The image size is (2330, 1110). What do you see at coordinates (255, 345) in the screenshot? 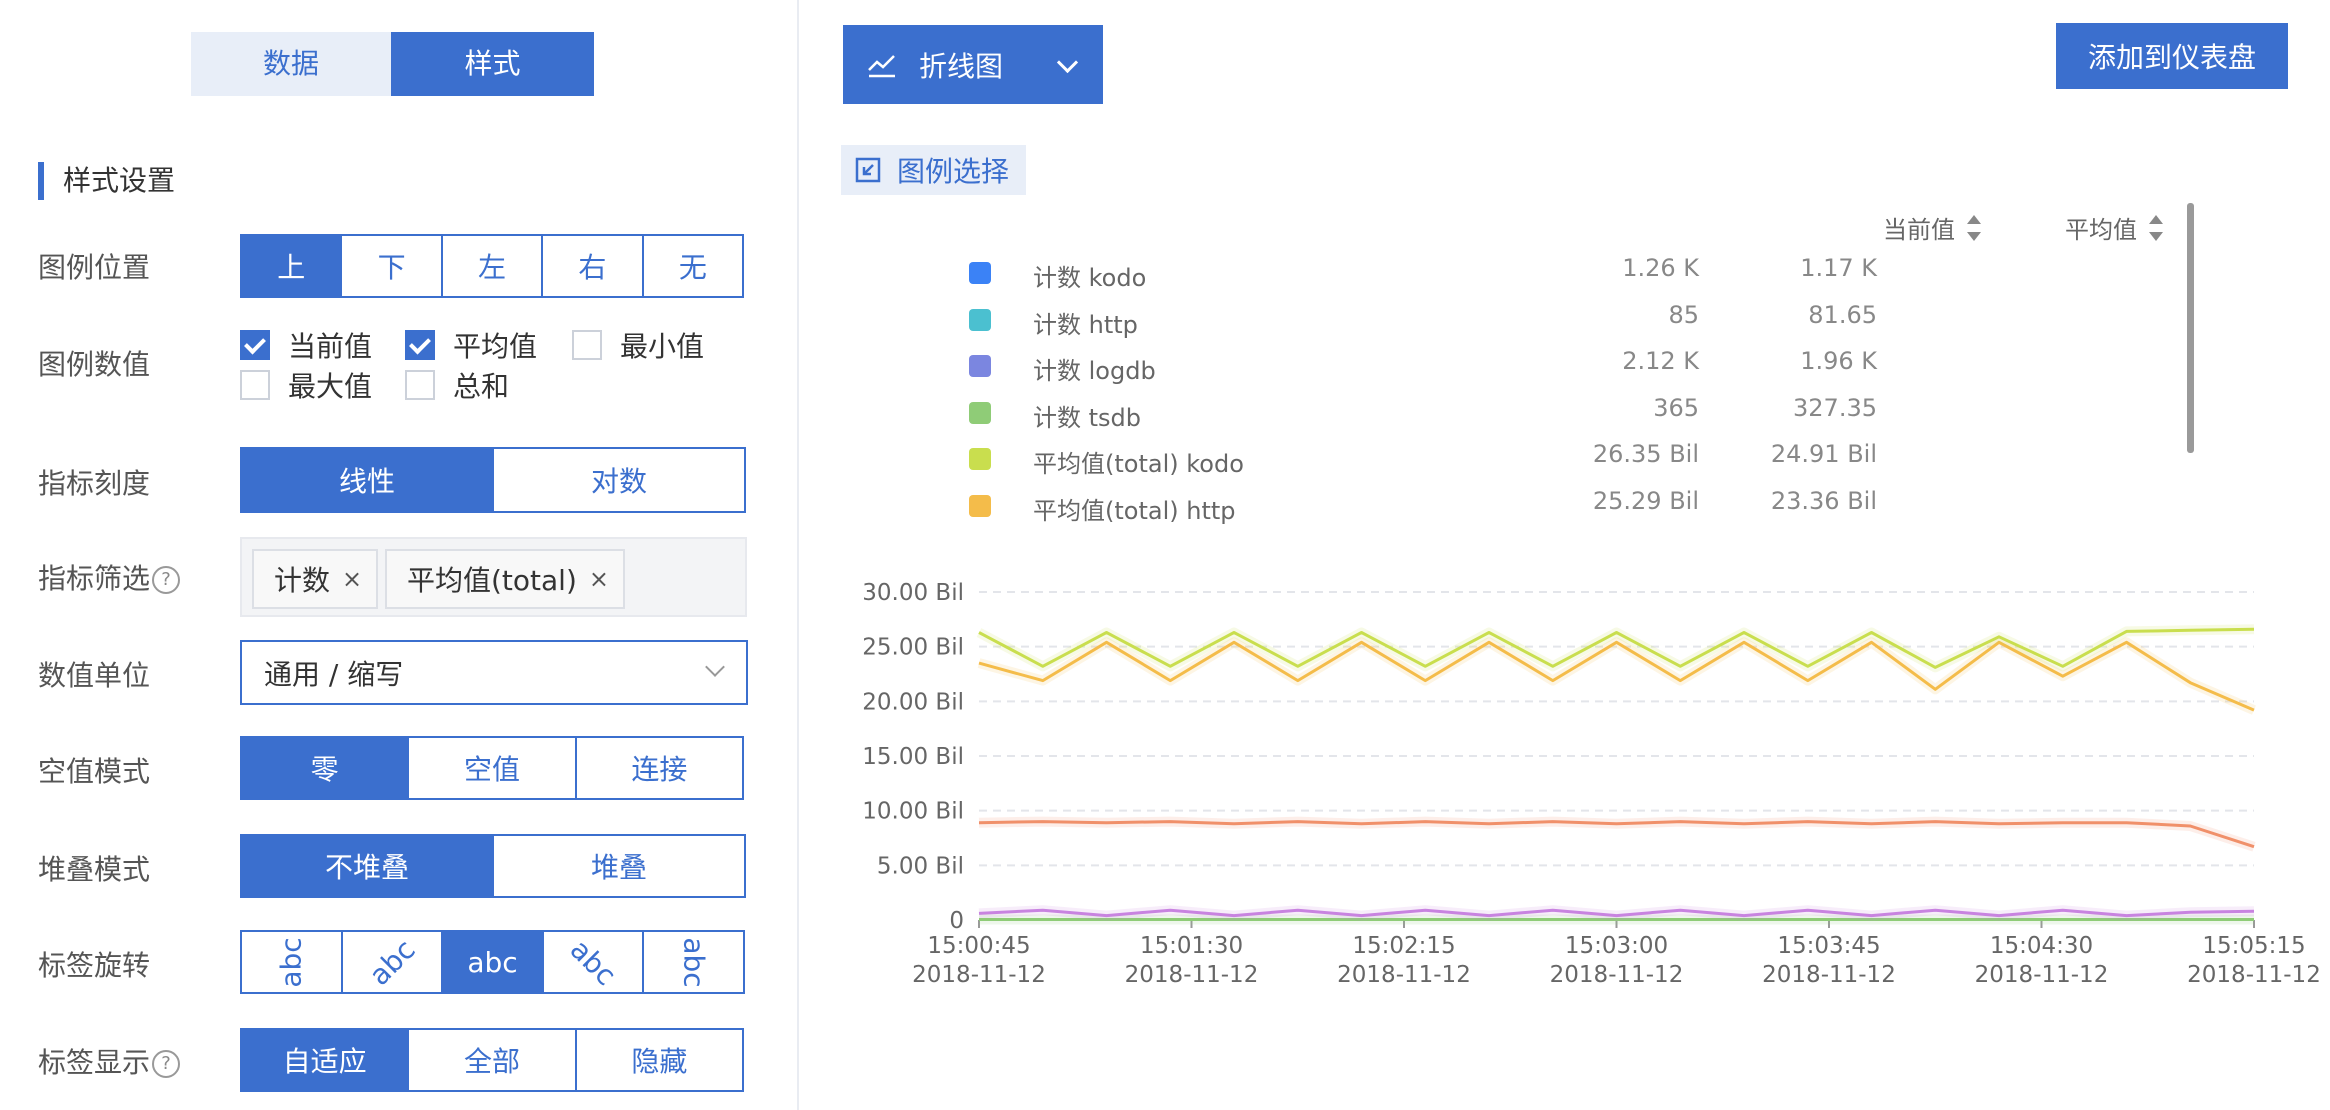
I see `checkbox-current-box` at bounding box center [255, 345].